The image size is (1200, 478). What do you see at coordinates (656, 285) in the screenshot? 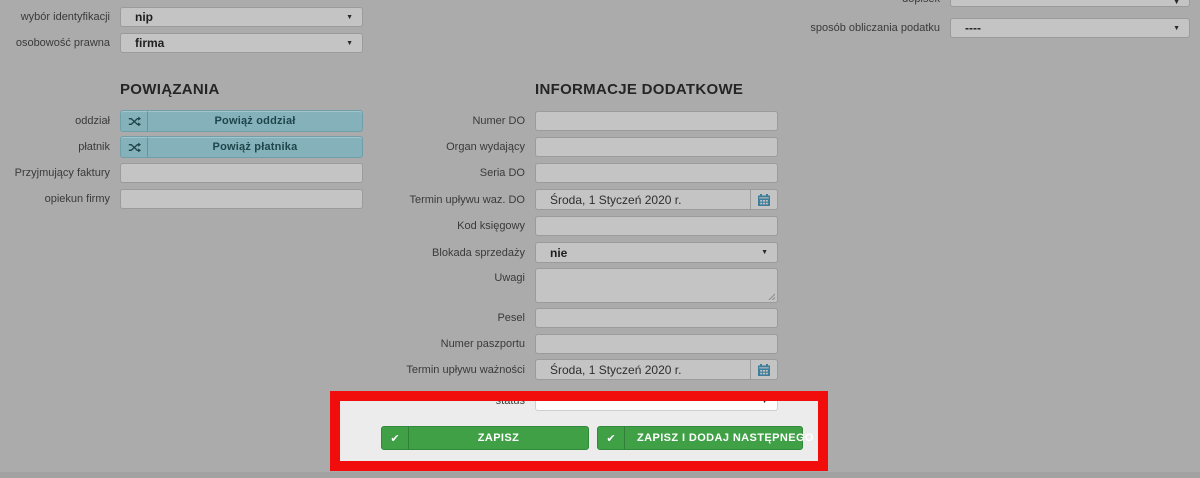
I see `uwagi-textarea` at bounding box center [656, 285].